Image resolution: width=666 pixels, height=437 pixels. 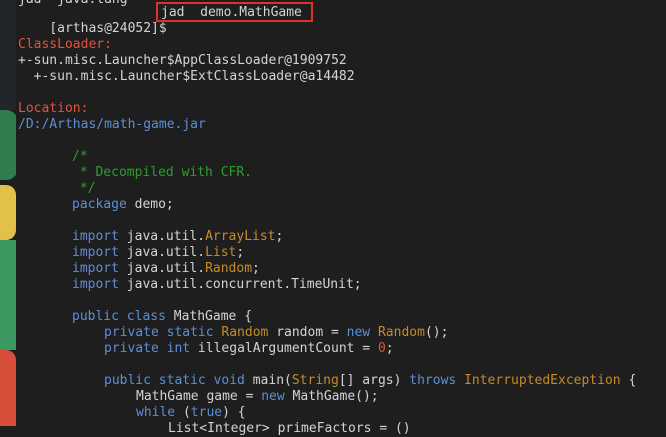 I want to click on keyword: package, so click(x=99, y=204).